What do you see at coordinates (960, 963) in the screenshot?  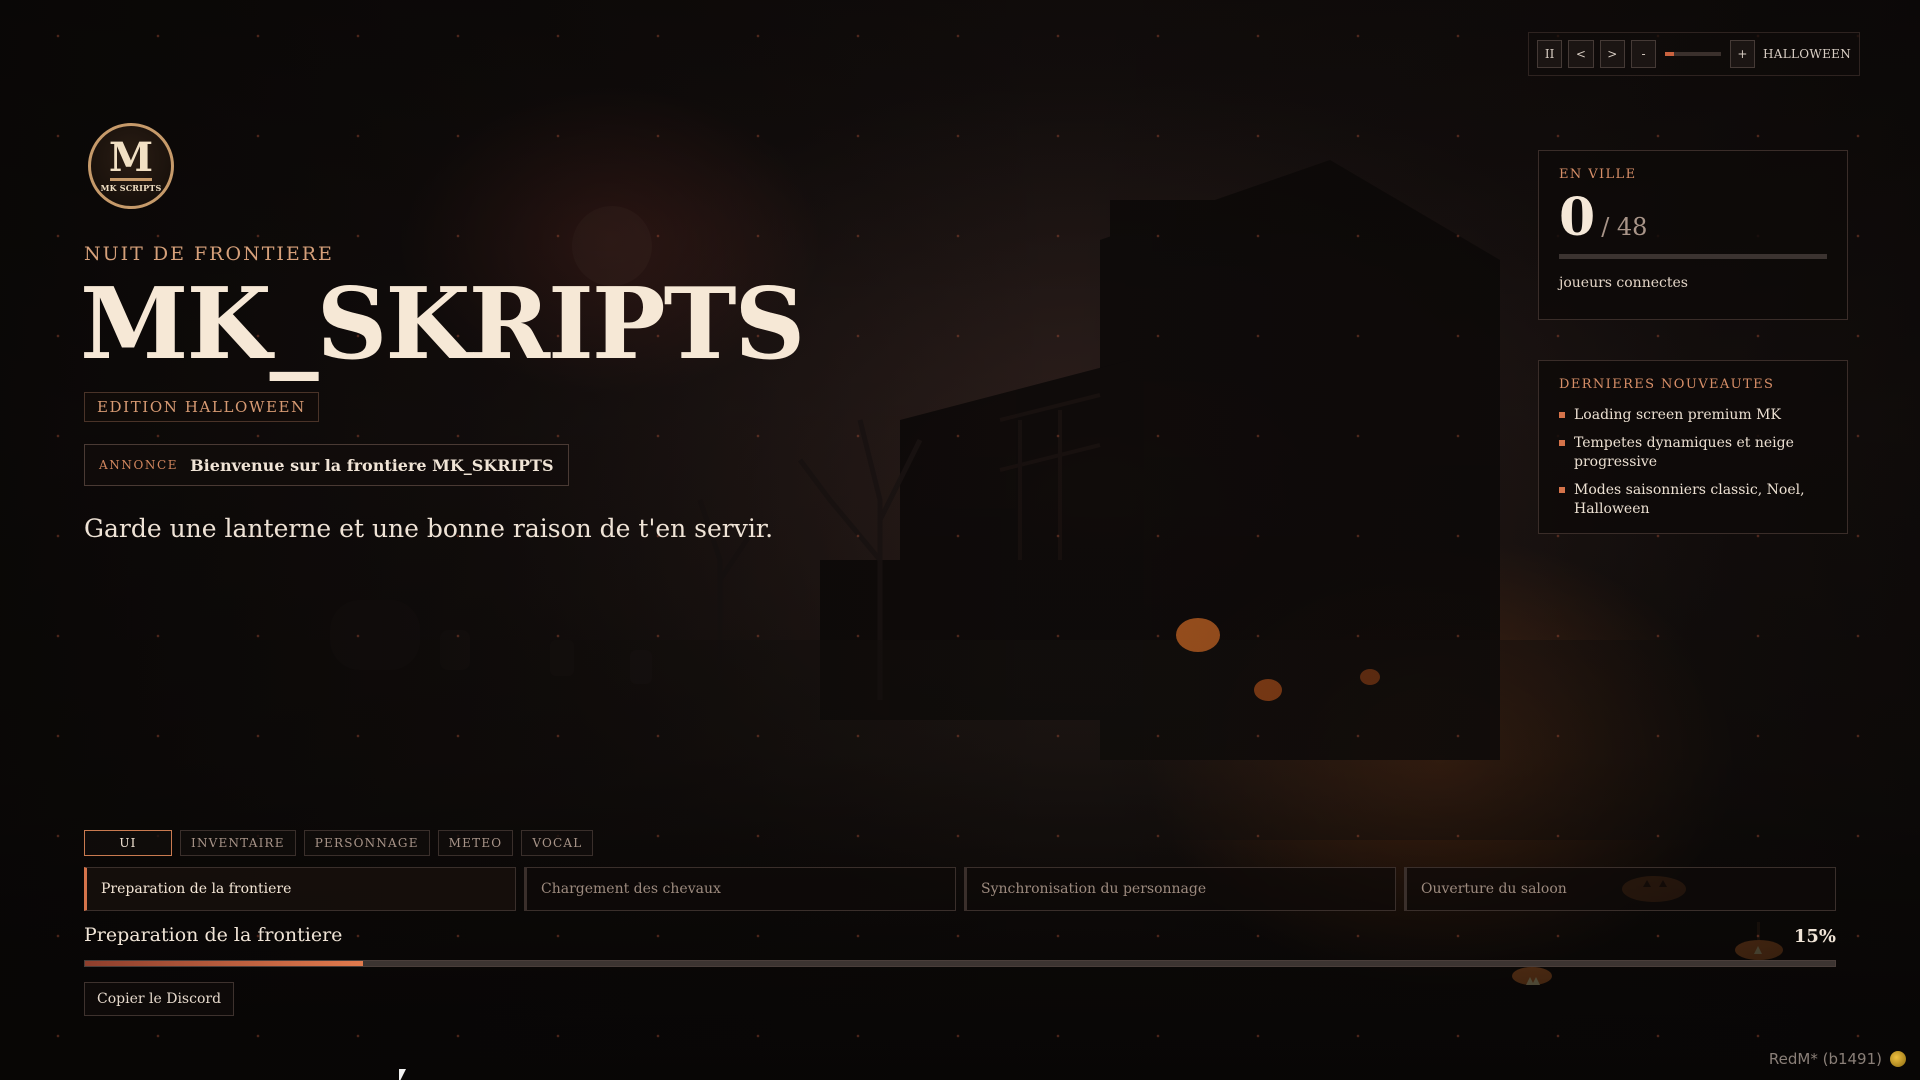 I see `progress-bar` at bounding box center [960, 963].